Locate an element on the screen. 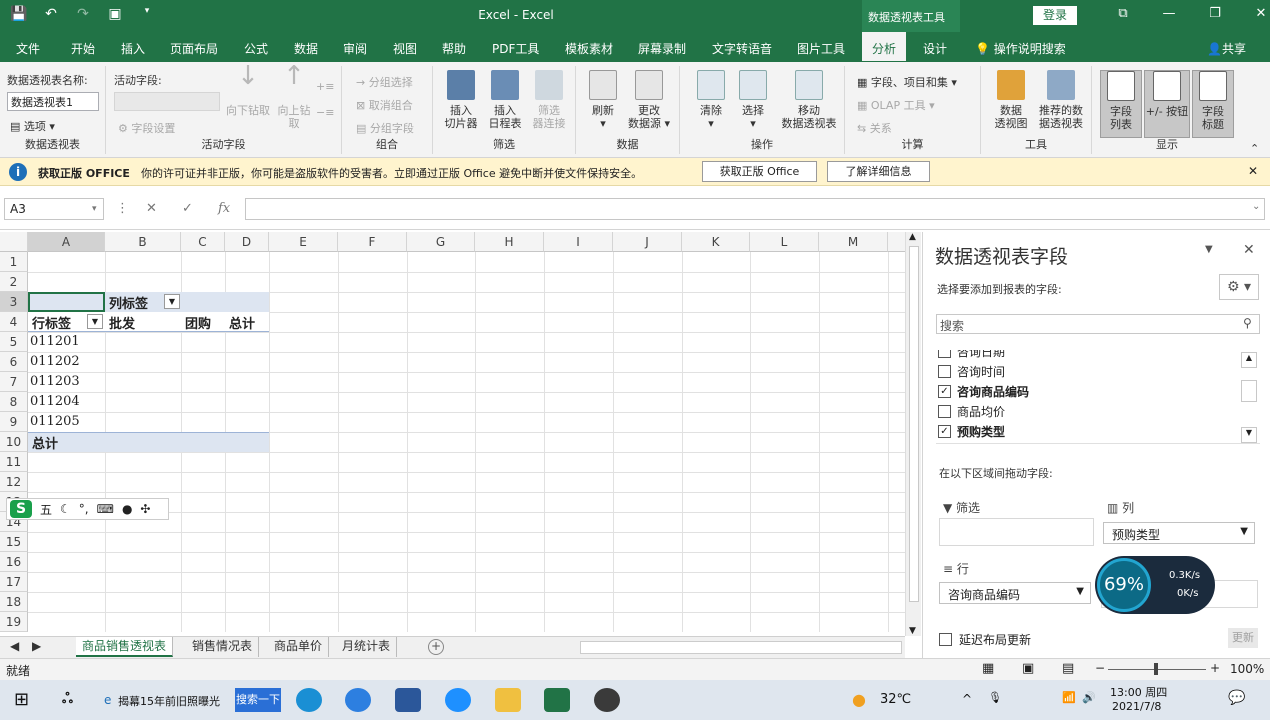  expand-formula-icon: ⌄ is located at coordinates (1256, 206).